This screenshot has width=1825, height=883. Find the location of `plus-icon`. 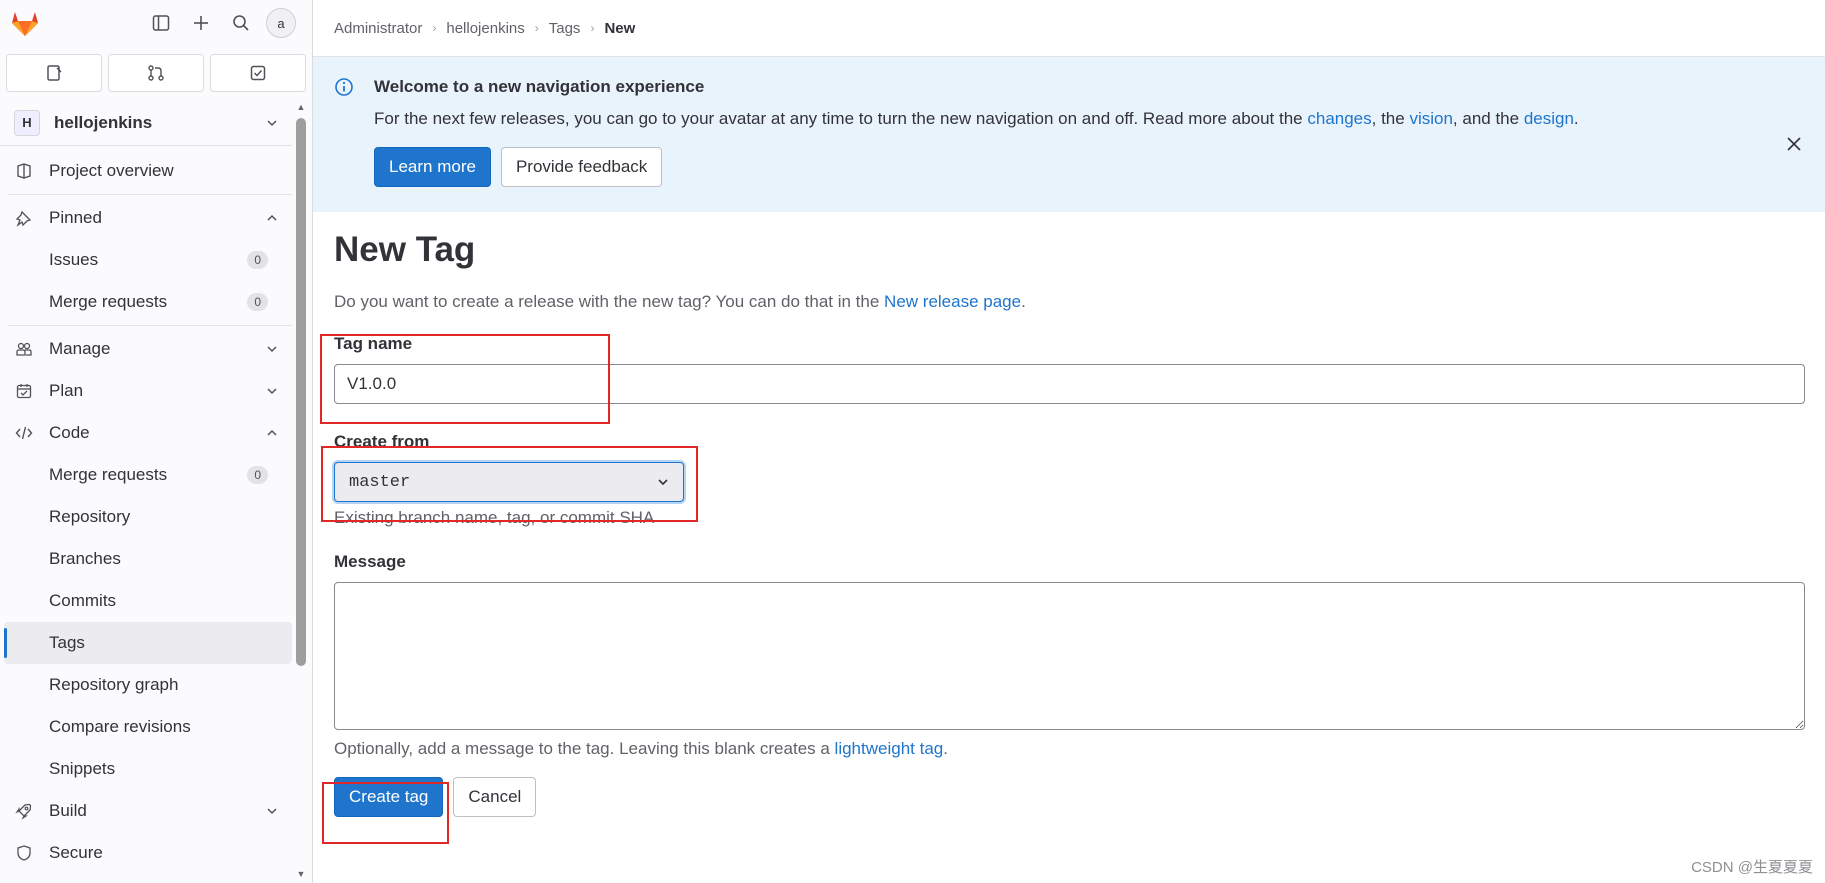

plus-icon is located at coordinates (201, 23).